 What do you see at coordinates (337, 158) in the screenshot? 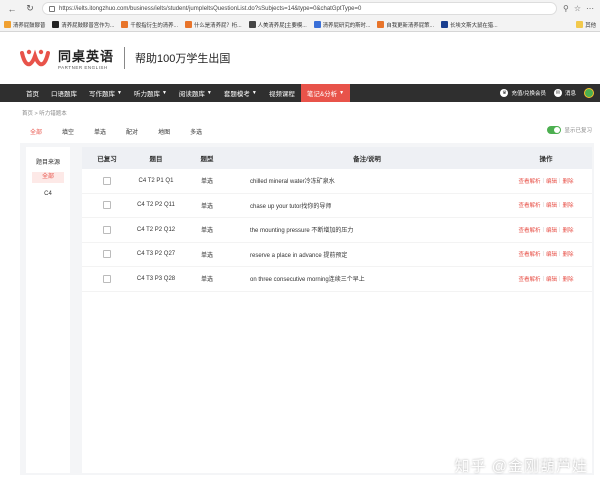
I see `table-header: 已复习 题目 题型 备注/说明 操作` at bounding box center [337, 158].